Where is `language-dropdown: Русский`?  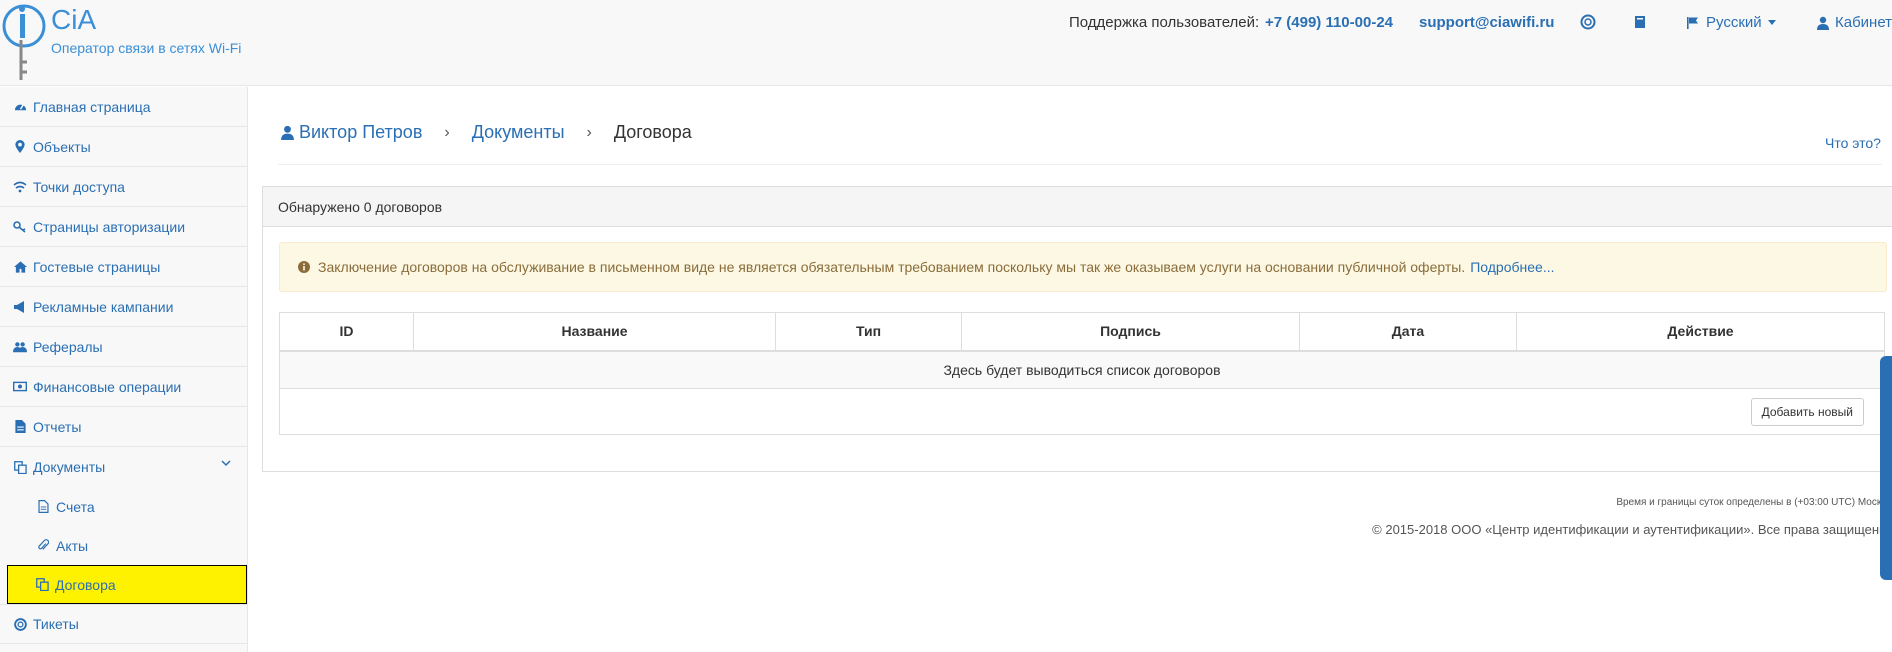 language-dropdown: Русский is located at coordinates (1731, 22).